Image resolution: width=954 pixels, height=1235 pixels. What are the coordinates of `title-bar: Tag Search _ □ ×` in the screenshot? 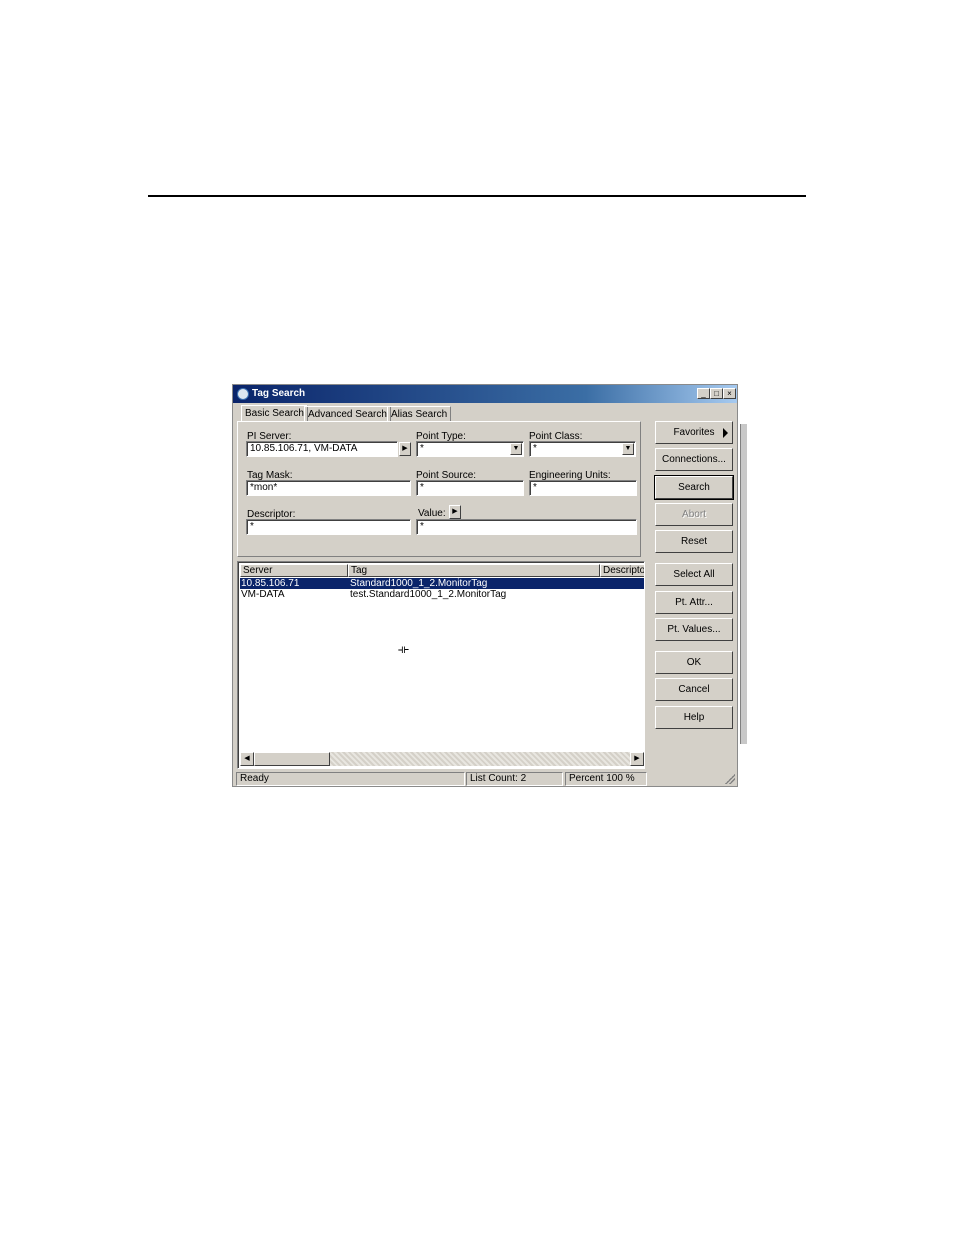 It's located at (485, 394).